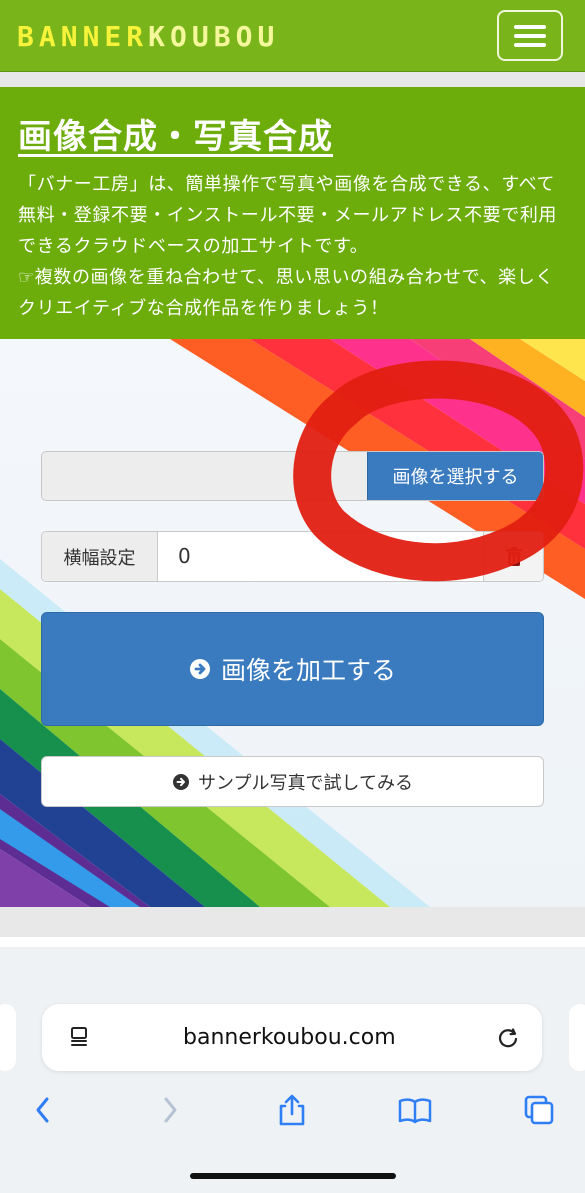 This screenshot has height=1193, width=585. I want to click on back-icon, so click(43, 1110).